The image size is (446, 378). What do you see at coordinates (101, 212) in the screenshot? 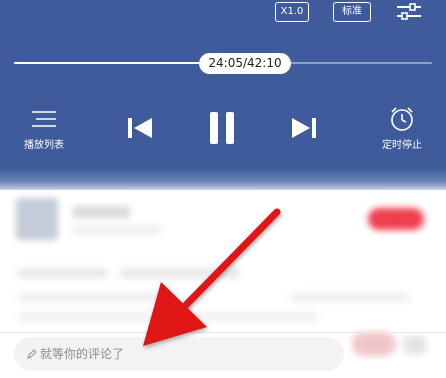
I see `blurred-username` at bounding box center [101, 212].